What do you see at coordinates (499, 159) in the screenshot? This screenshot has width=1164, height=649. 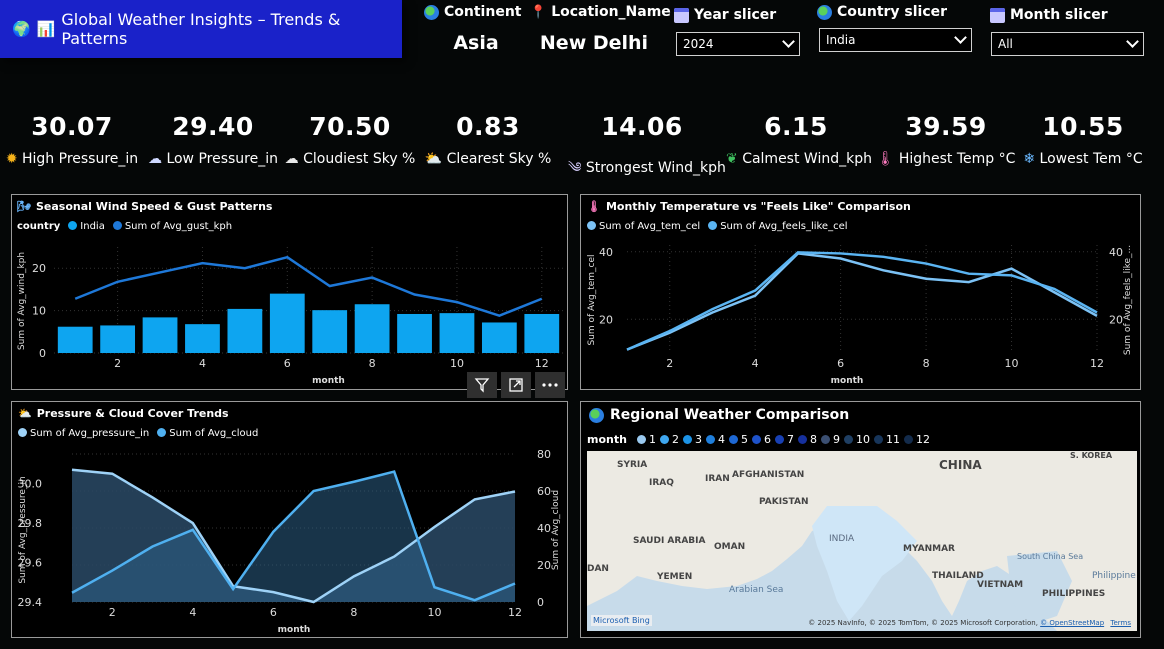 I see `kpi-label: Clearest Sky %` at bounding box center [499, 159].